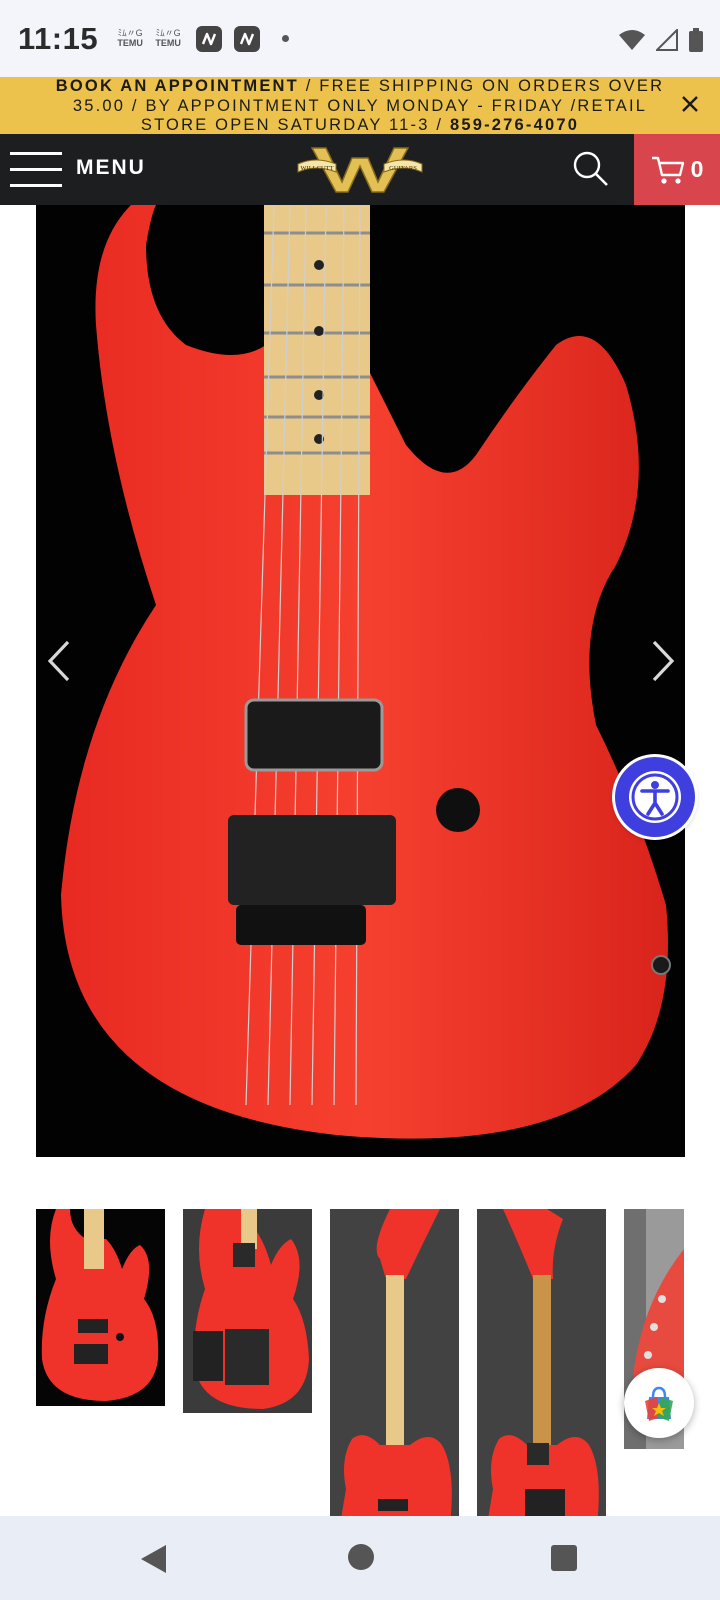 The image size is (720, 1600). What do you see at coordinates (36, 170) in the screenshot?
I see `menu-icon` at bounding box center [36, 170].